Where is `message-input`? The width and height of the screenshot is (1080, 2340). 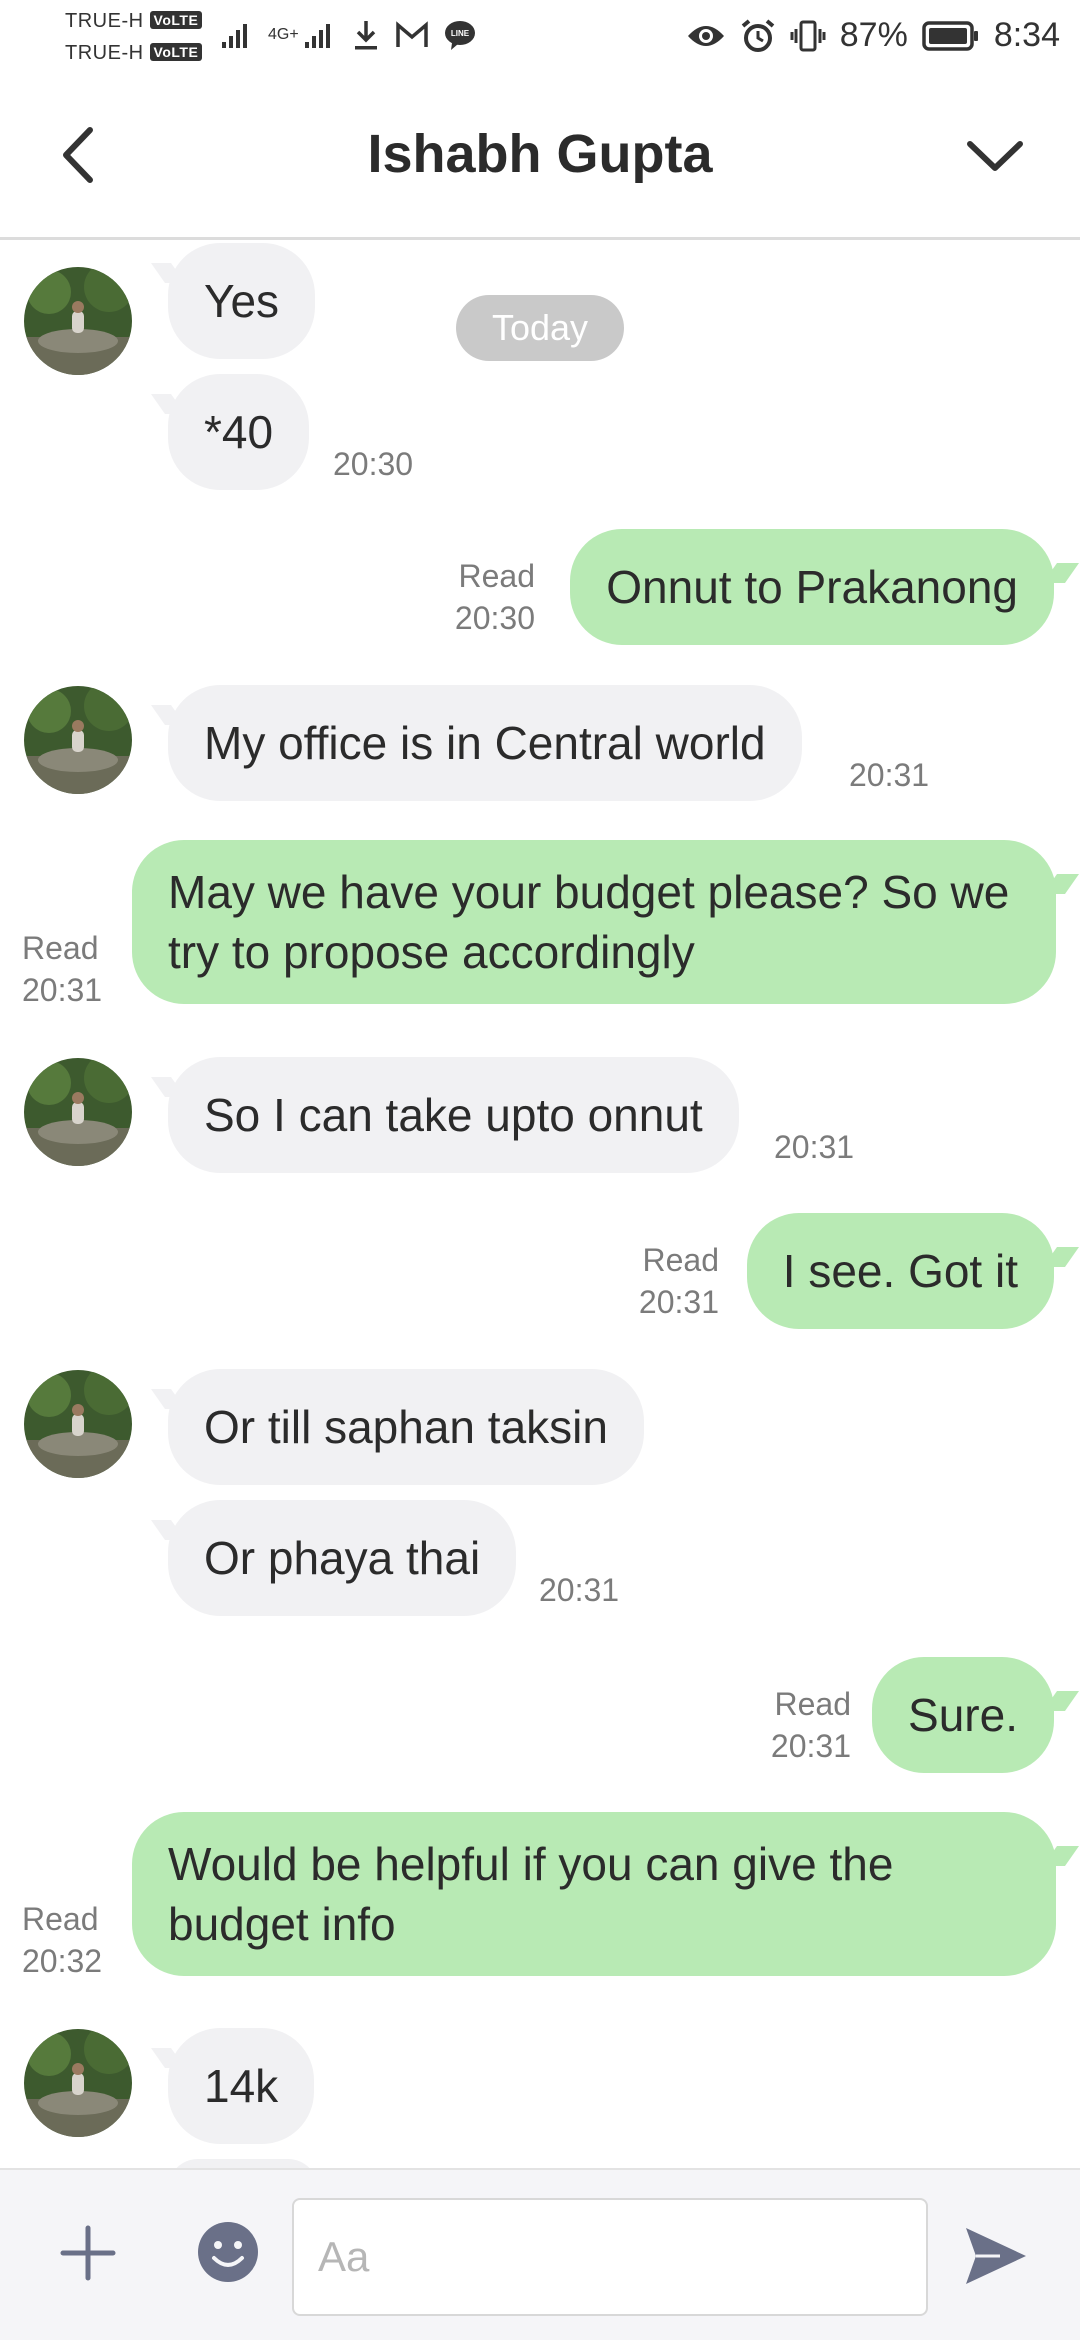
message-input is located at coordinates (610, 2257).